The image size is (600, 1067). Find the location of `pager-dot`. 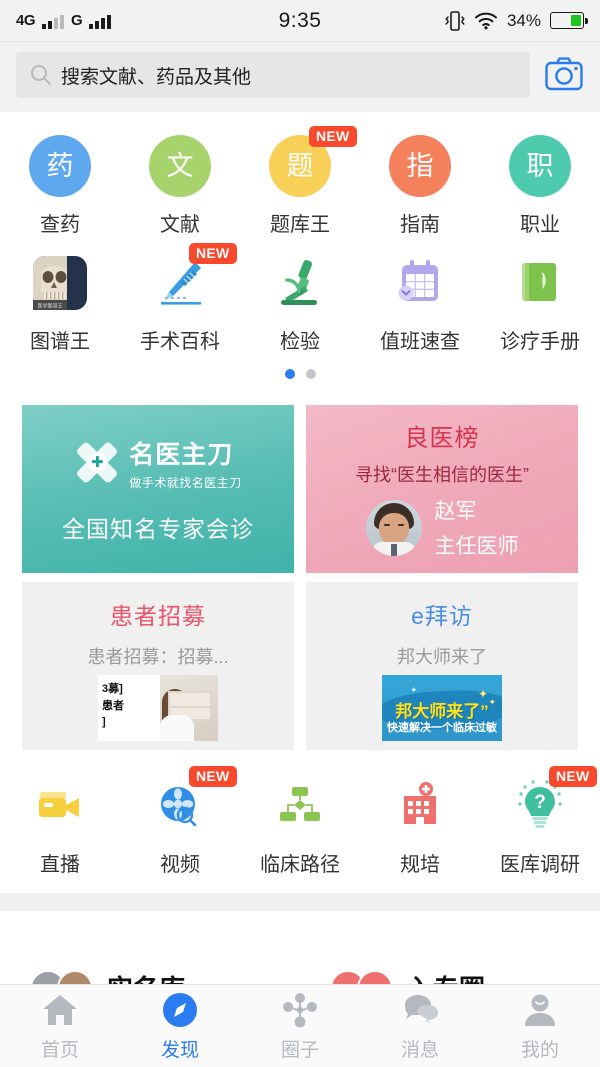

pager-dot is located at coordinates (310, 374).